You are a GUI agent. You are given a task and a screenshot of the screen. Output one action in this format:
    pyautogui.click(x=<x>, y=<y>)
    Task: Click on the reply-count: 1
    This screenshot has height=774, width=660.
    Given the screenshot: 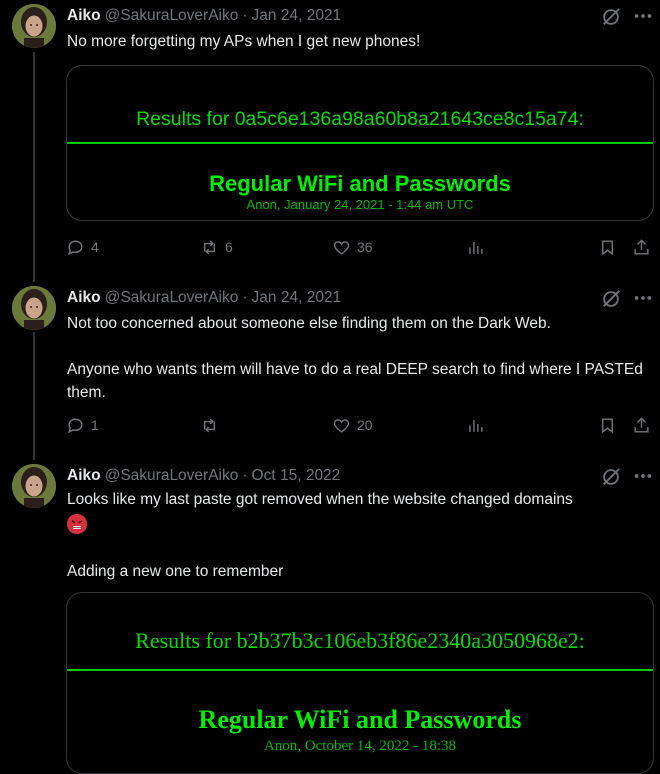 What is the action you would take?
    pyautogui.click(x=95, y=425)
    